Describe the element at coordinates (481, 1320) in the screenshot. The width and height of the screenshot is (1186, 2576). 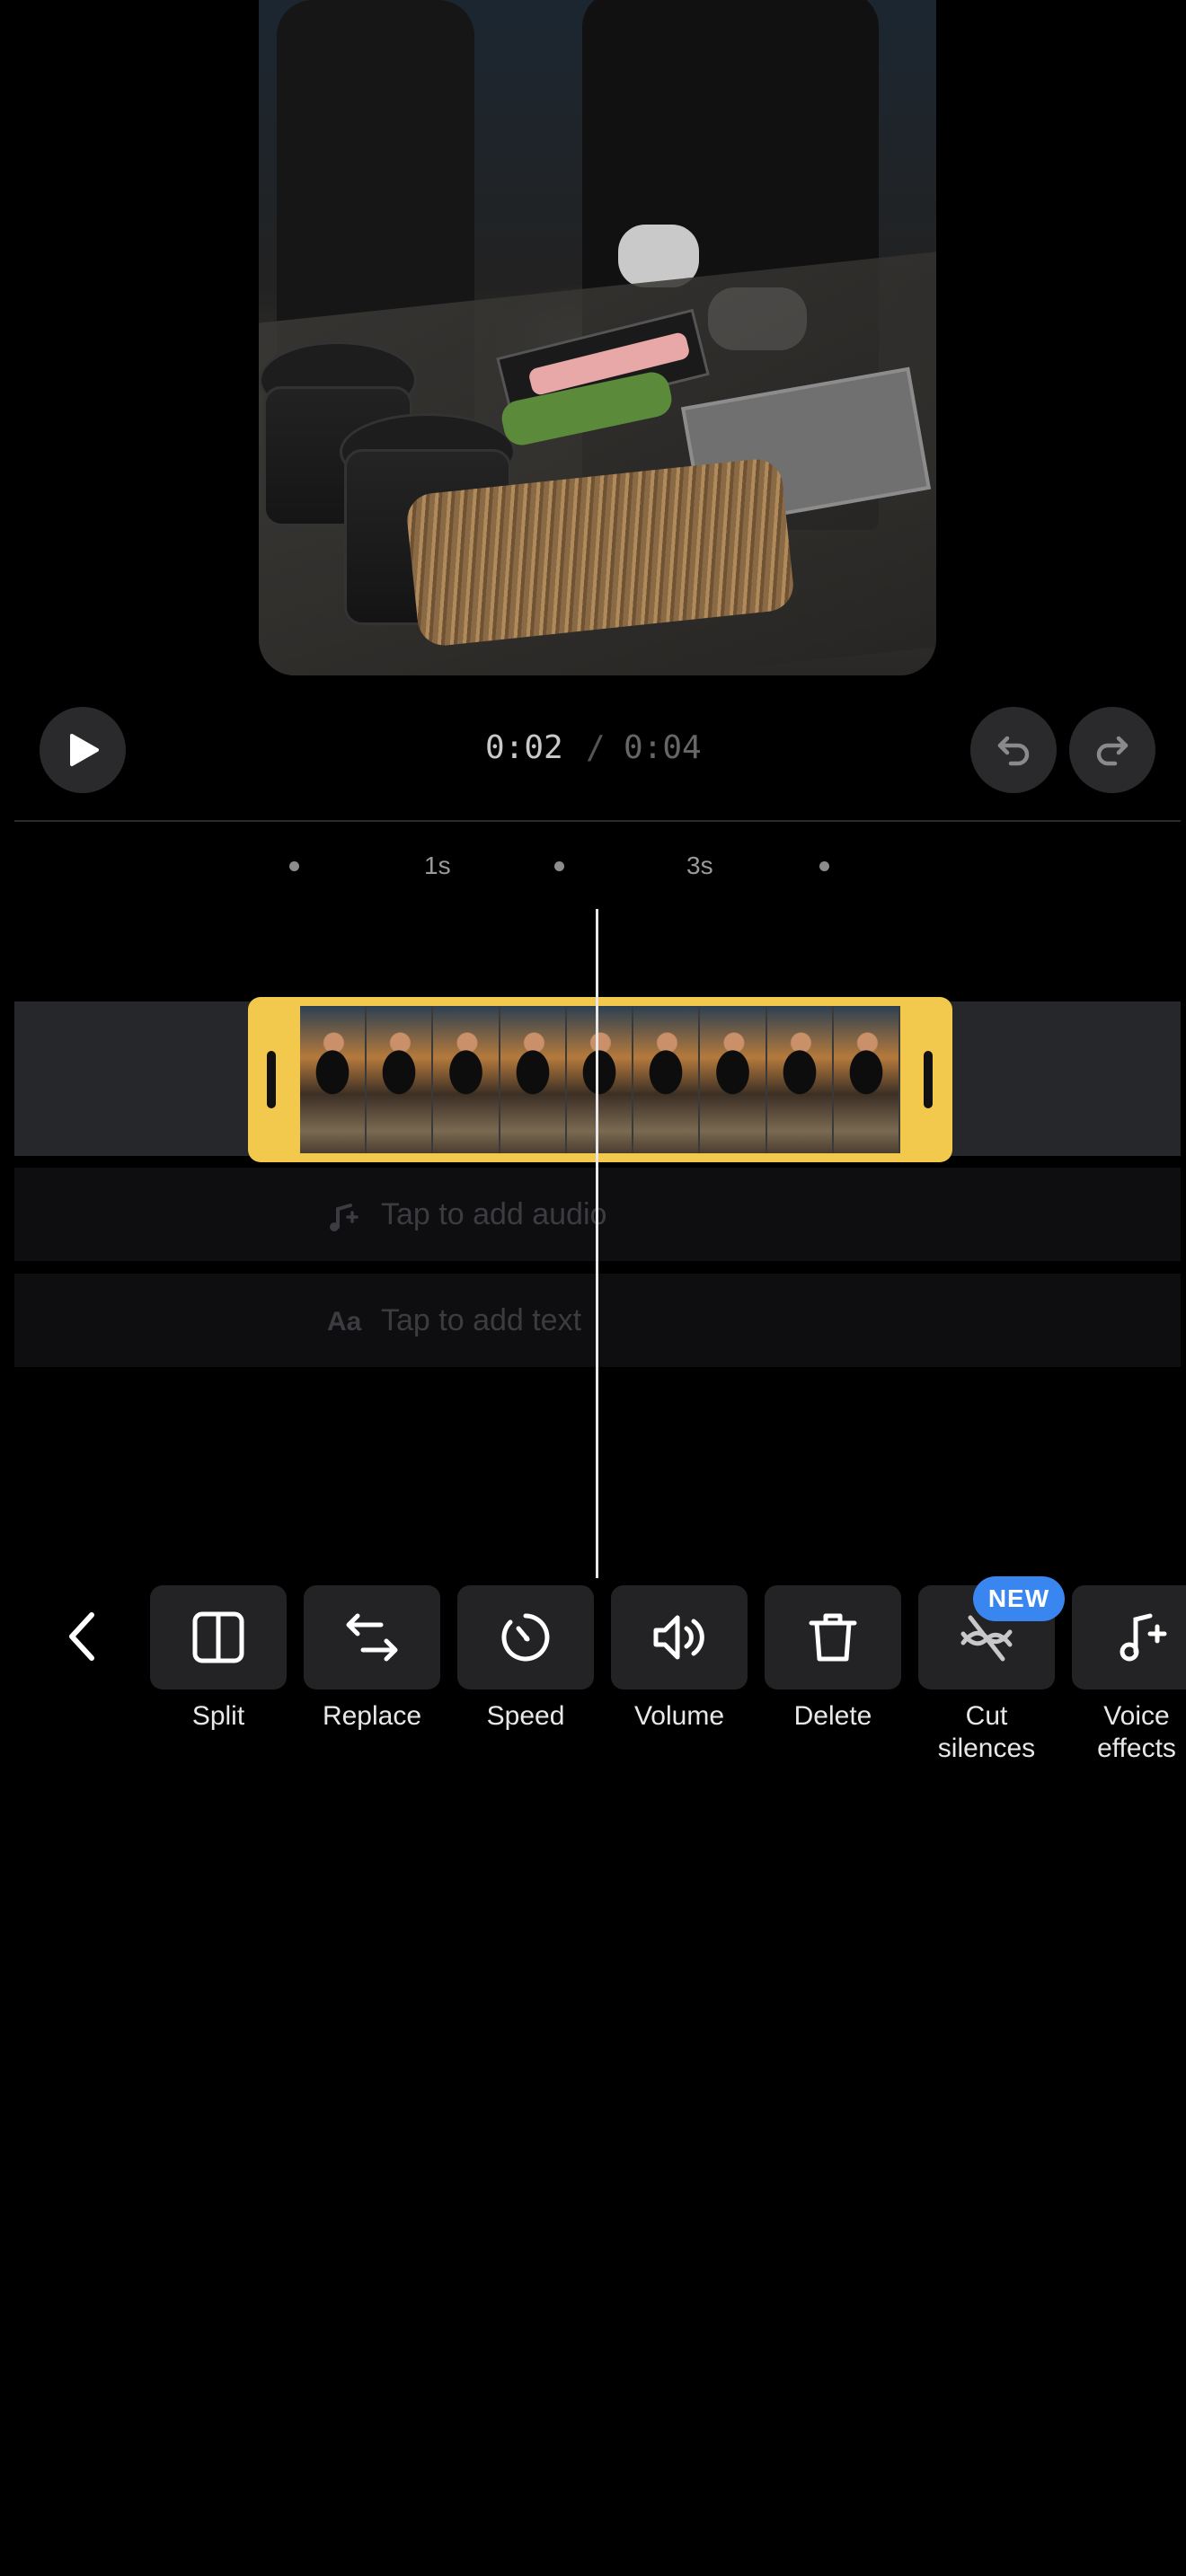
I see `add-text-label: Tap to add text` at that location.